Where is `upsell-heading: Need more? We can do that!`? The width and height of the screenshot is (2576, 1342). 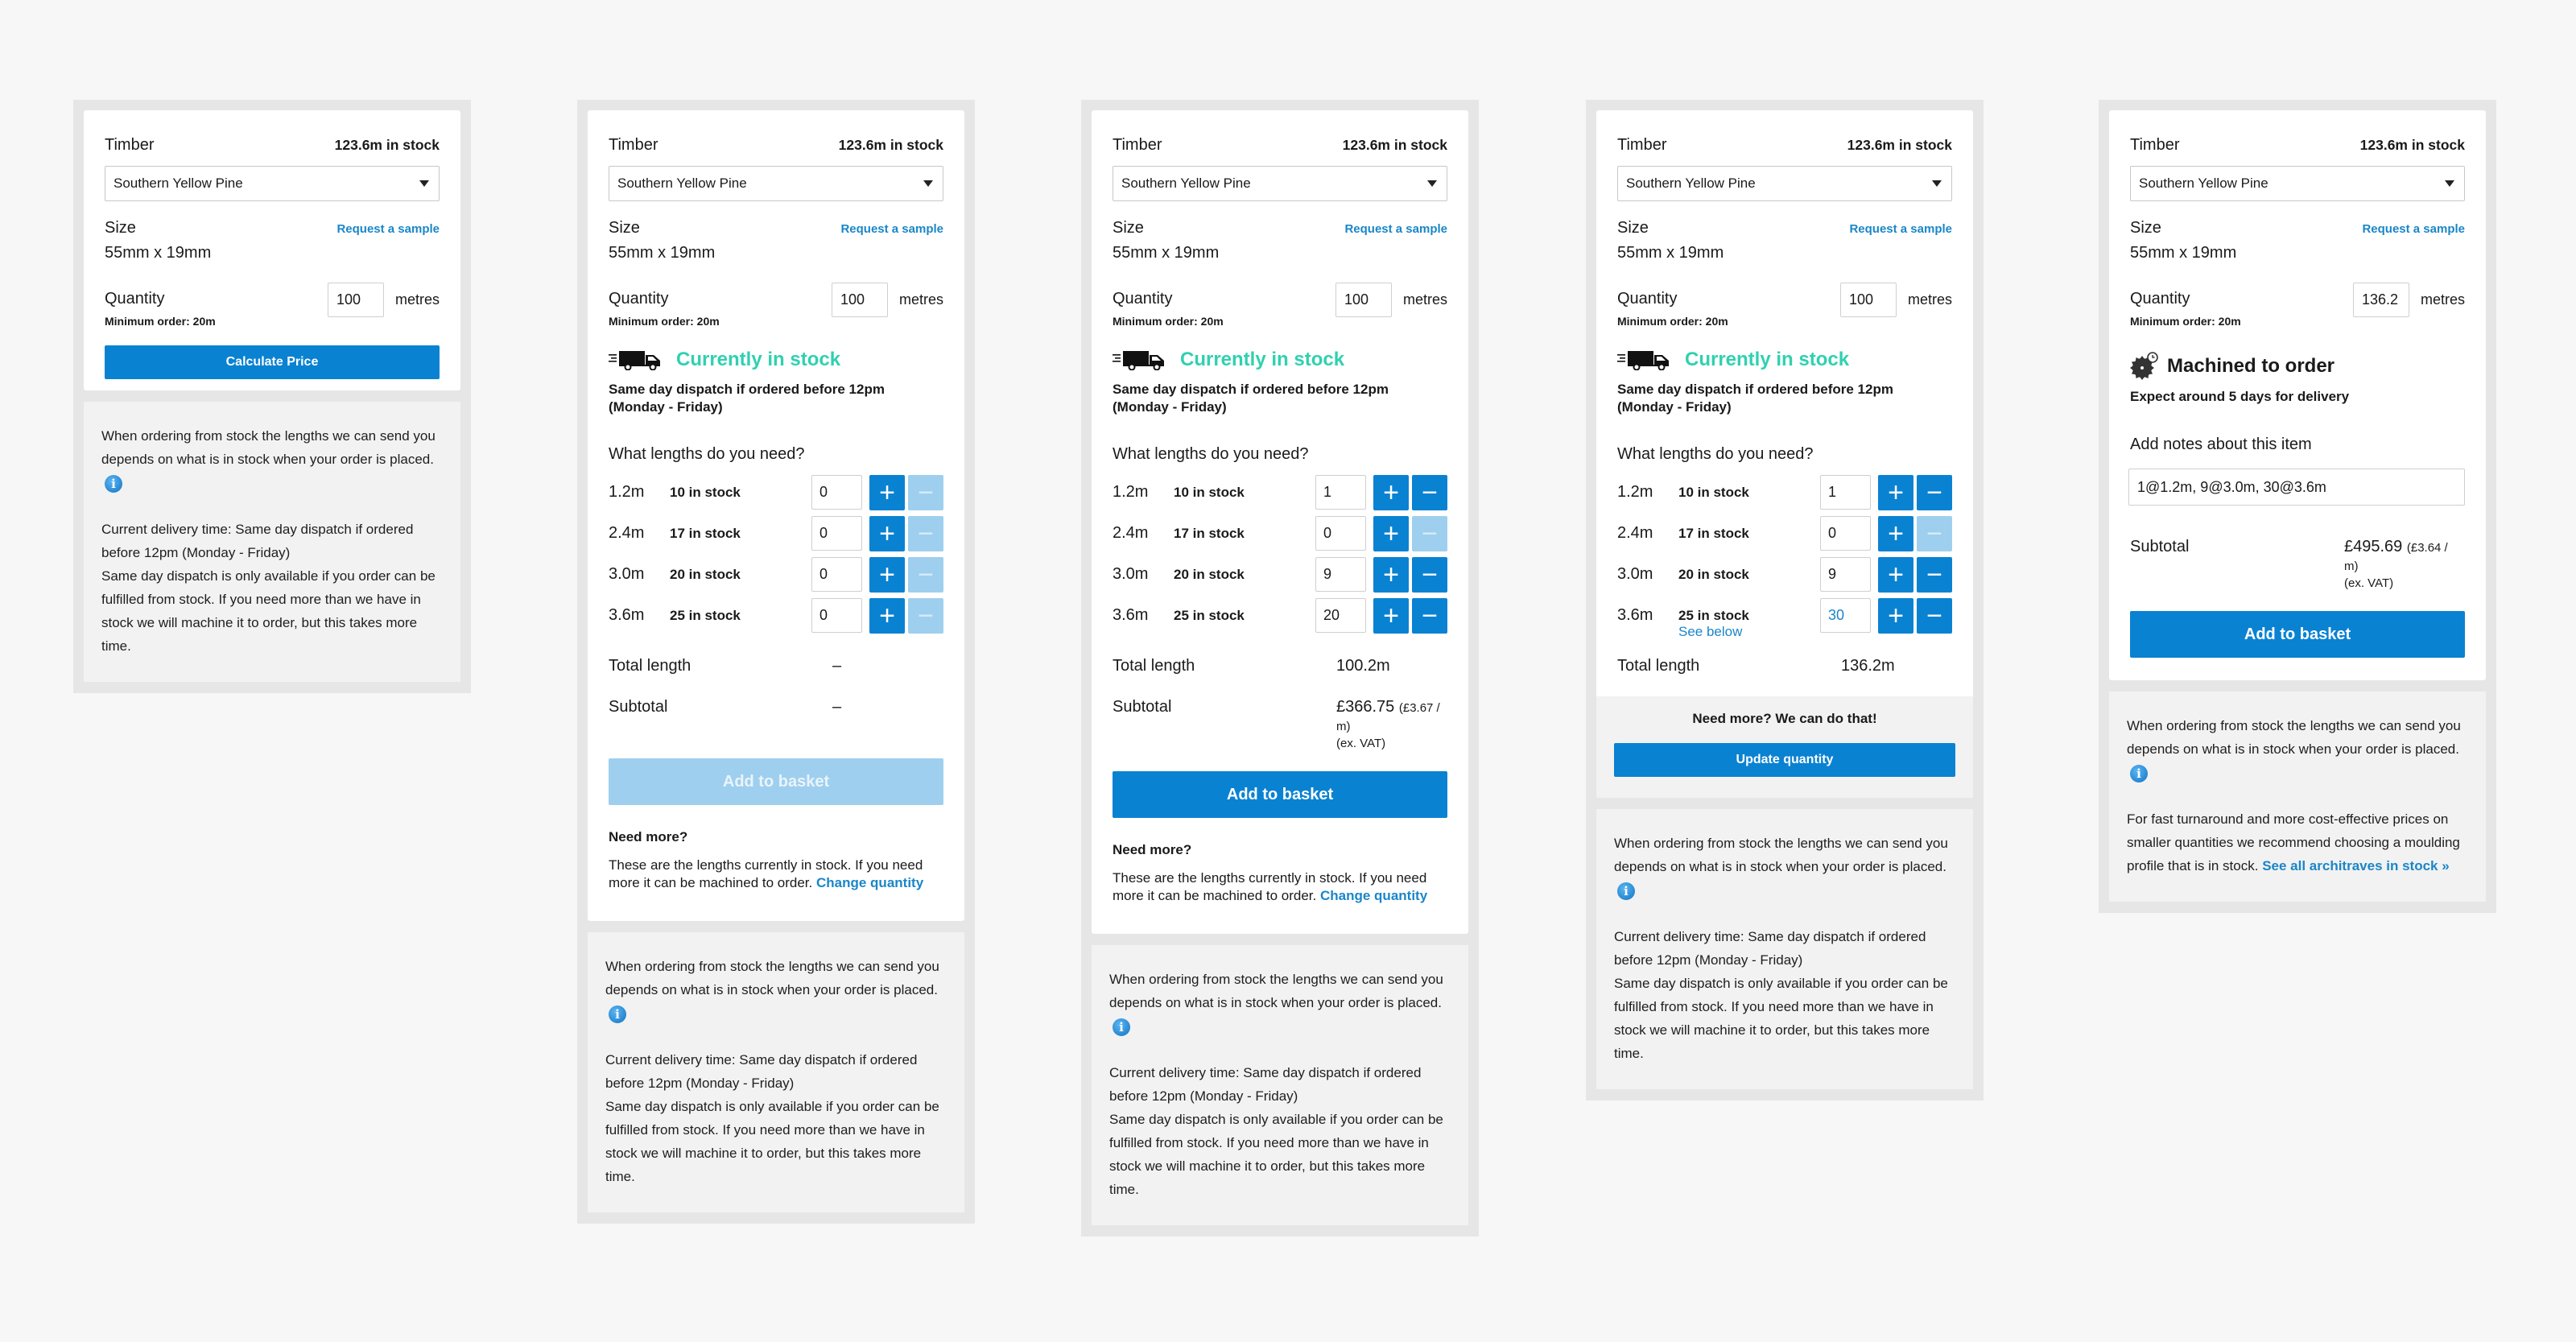
upsell-heading: Need more? We can do that! is located at coordinates (1784, 718).